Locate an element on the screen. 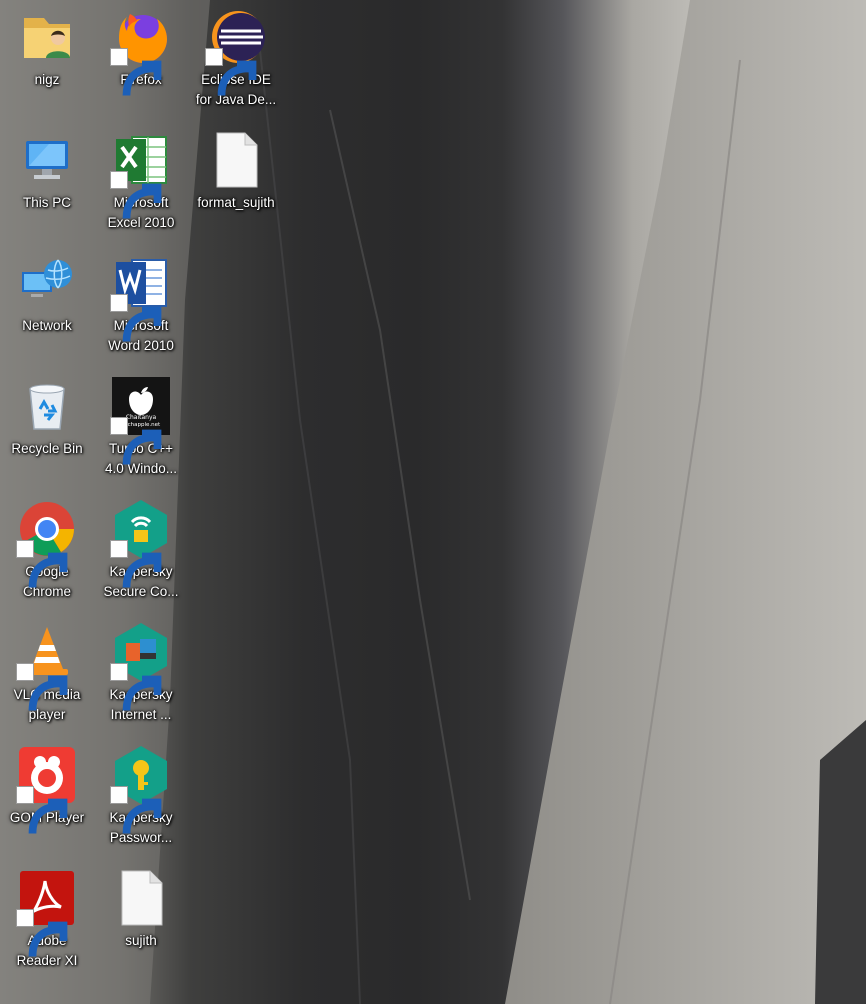  desktop-icon-google-chrome: Google Chrome is located at coordinates (47, 547).